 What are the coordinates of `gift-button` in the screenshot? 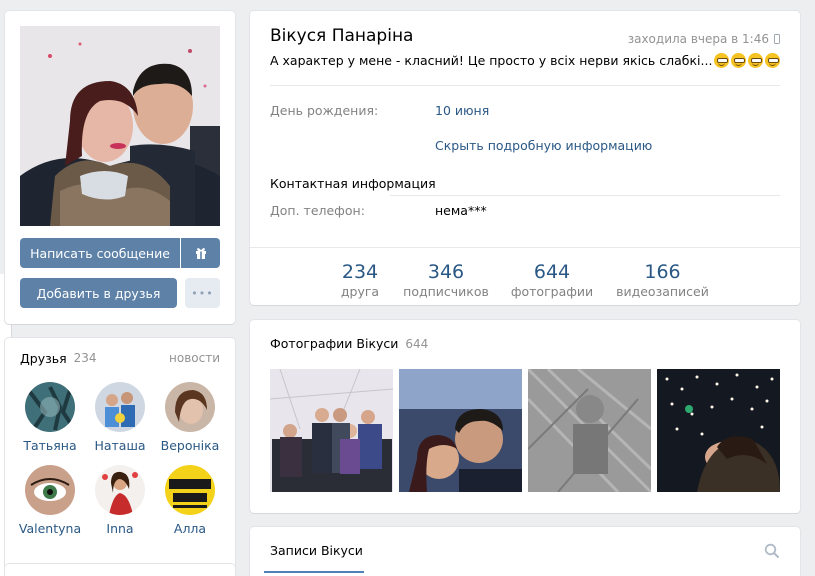 It's located at (200, 253).